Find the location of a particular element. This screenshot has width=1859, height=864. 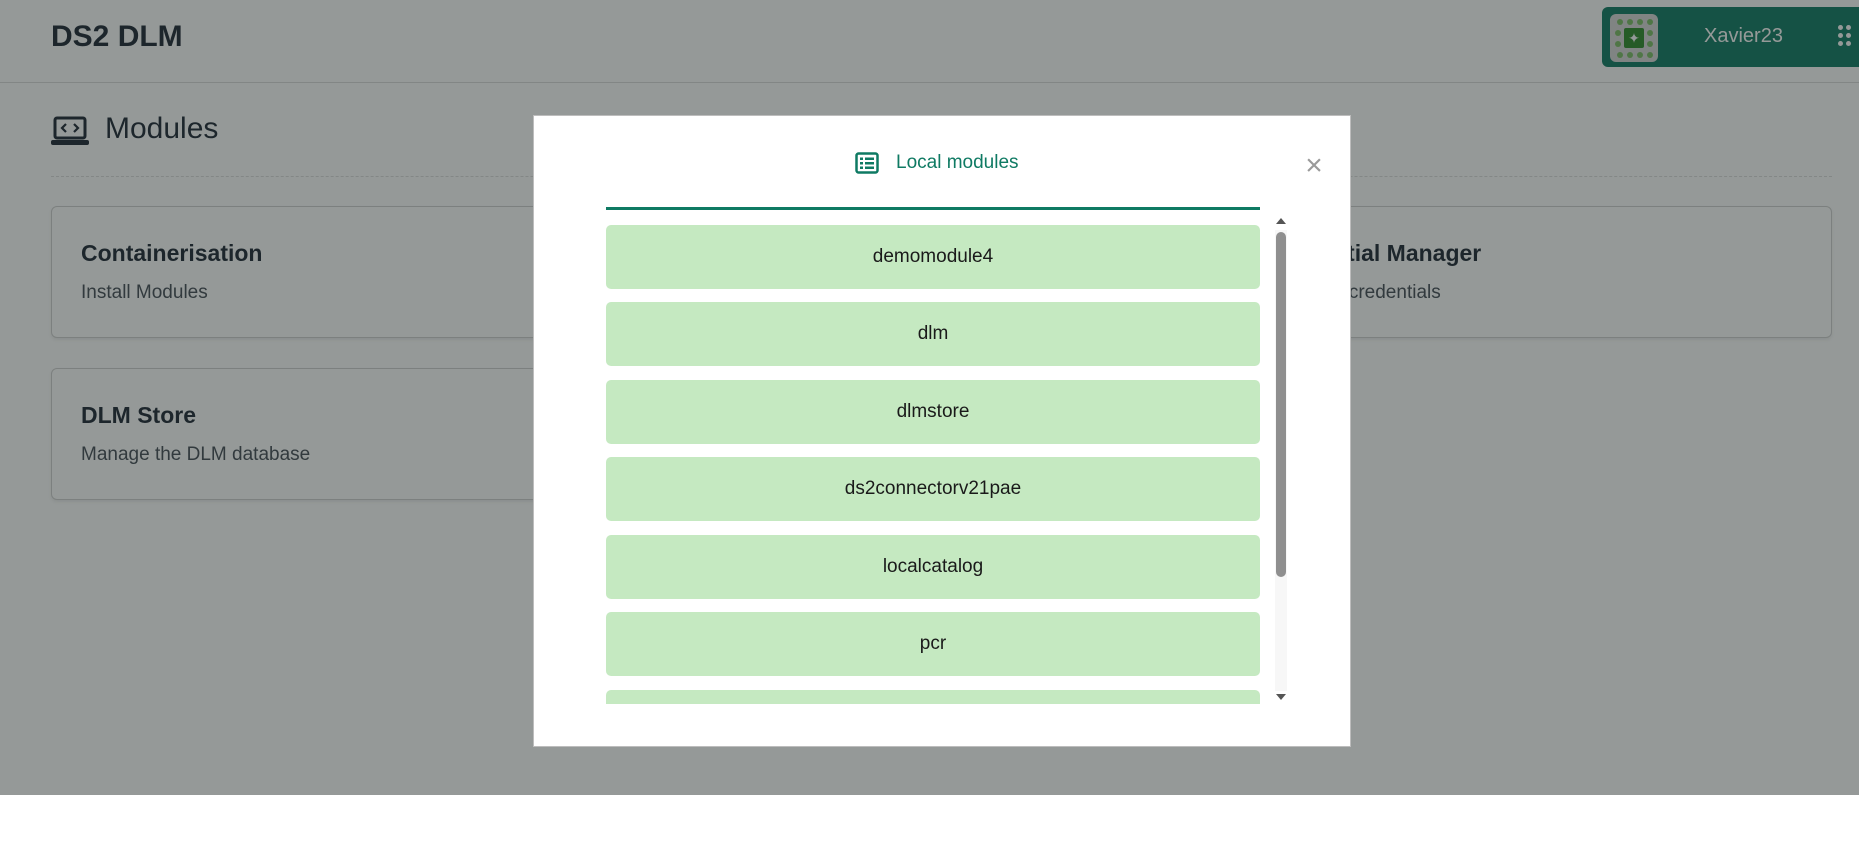

list-item: dlm is located at coordinates (933, 334).